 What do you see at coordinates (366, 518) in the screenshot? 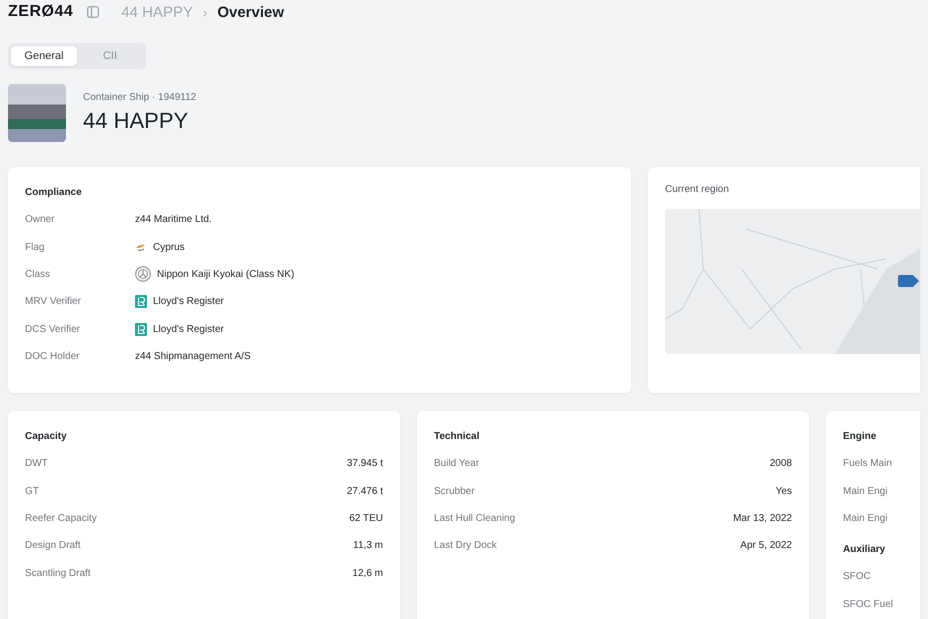
I see `field-value: 62 TEU` at bounding box center [366, 518].